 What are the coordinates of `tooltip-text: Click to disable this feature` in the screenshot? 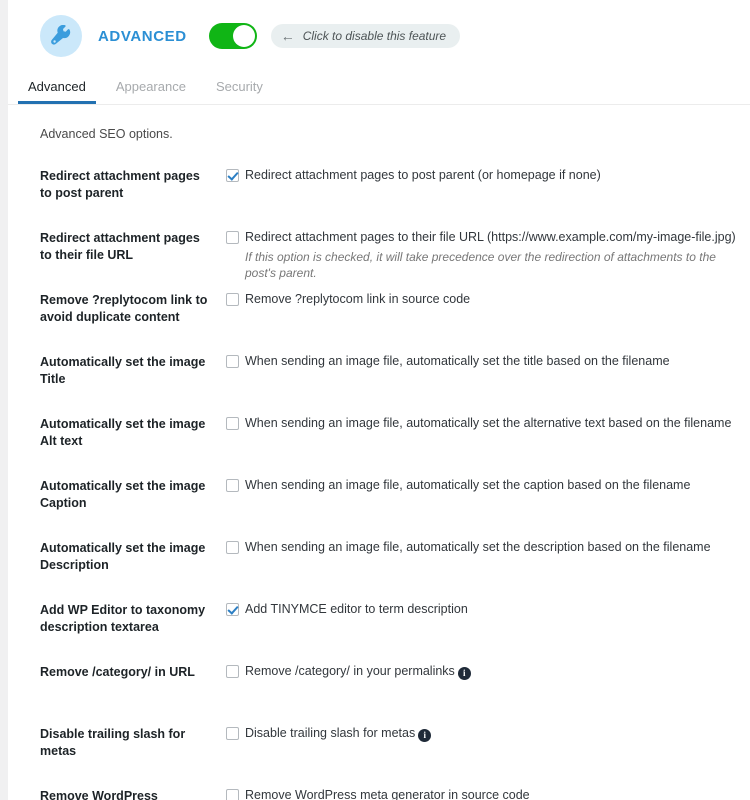 It's located at (374, 36).